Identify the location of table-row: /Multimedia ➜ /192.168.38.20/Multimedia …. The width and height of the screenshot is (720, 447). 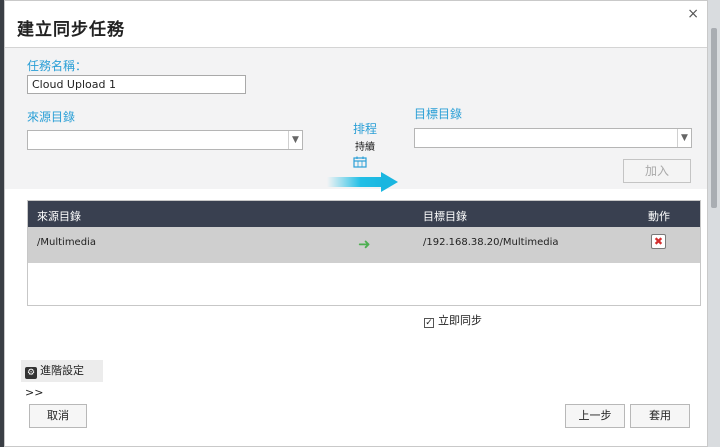
(364, 245).